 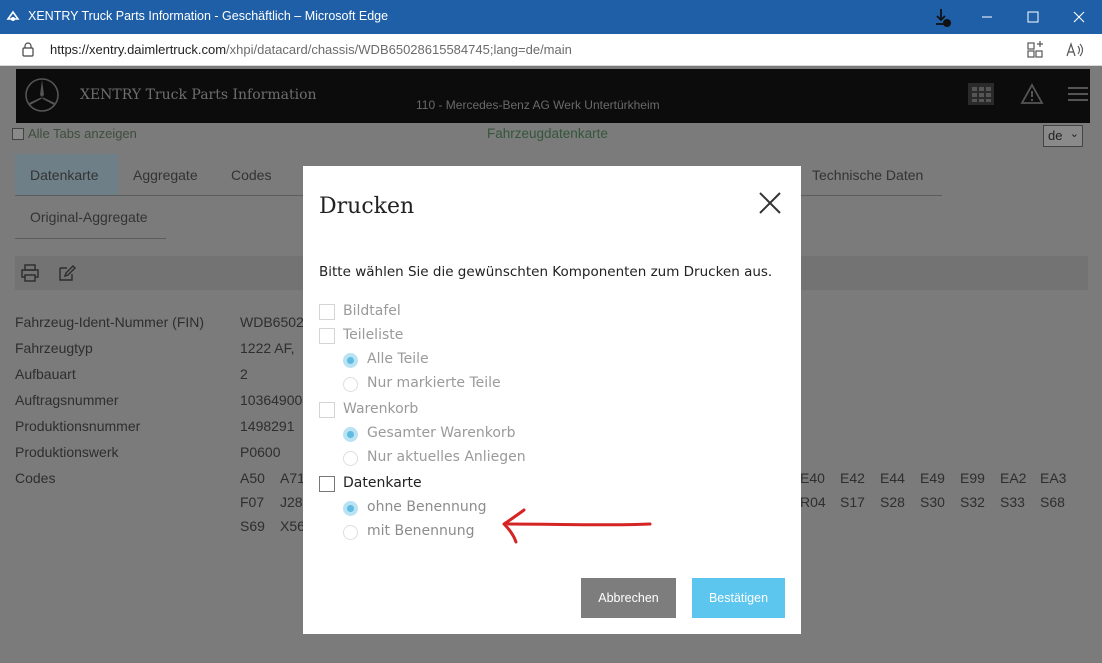 What do you see at coordinates (327, 410) in the screenshot?
I see `checkbox-warenkorb` at bounding box center [327, 410].